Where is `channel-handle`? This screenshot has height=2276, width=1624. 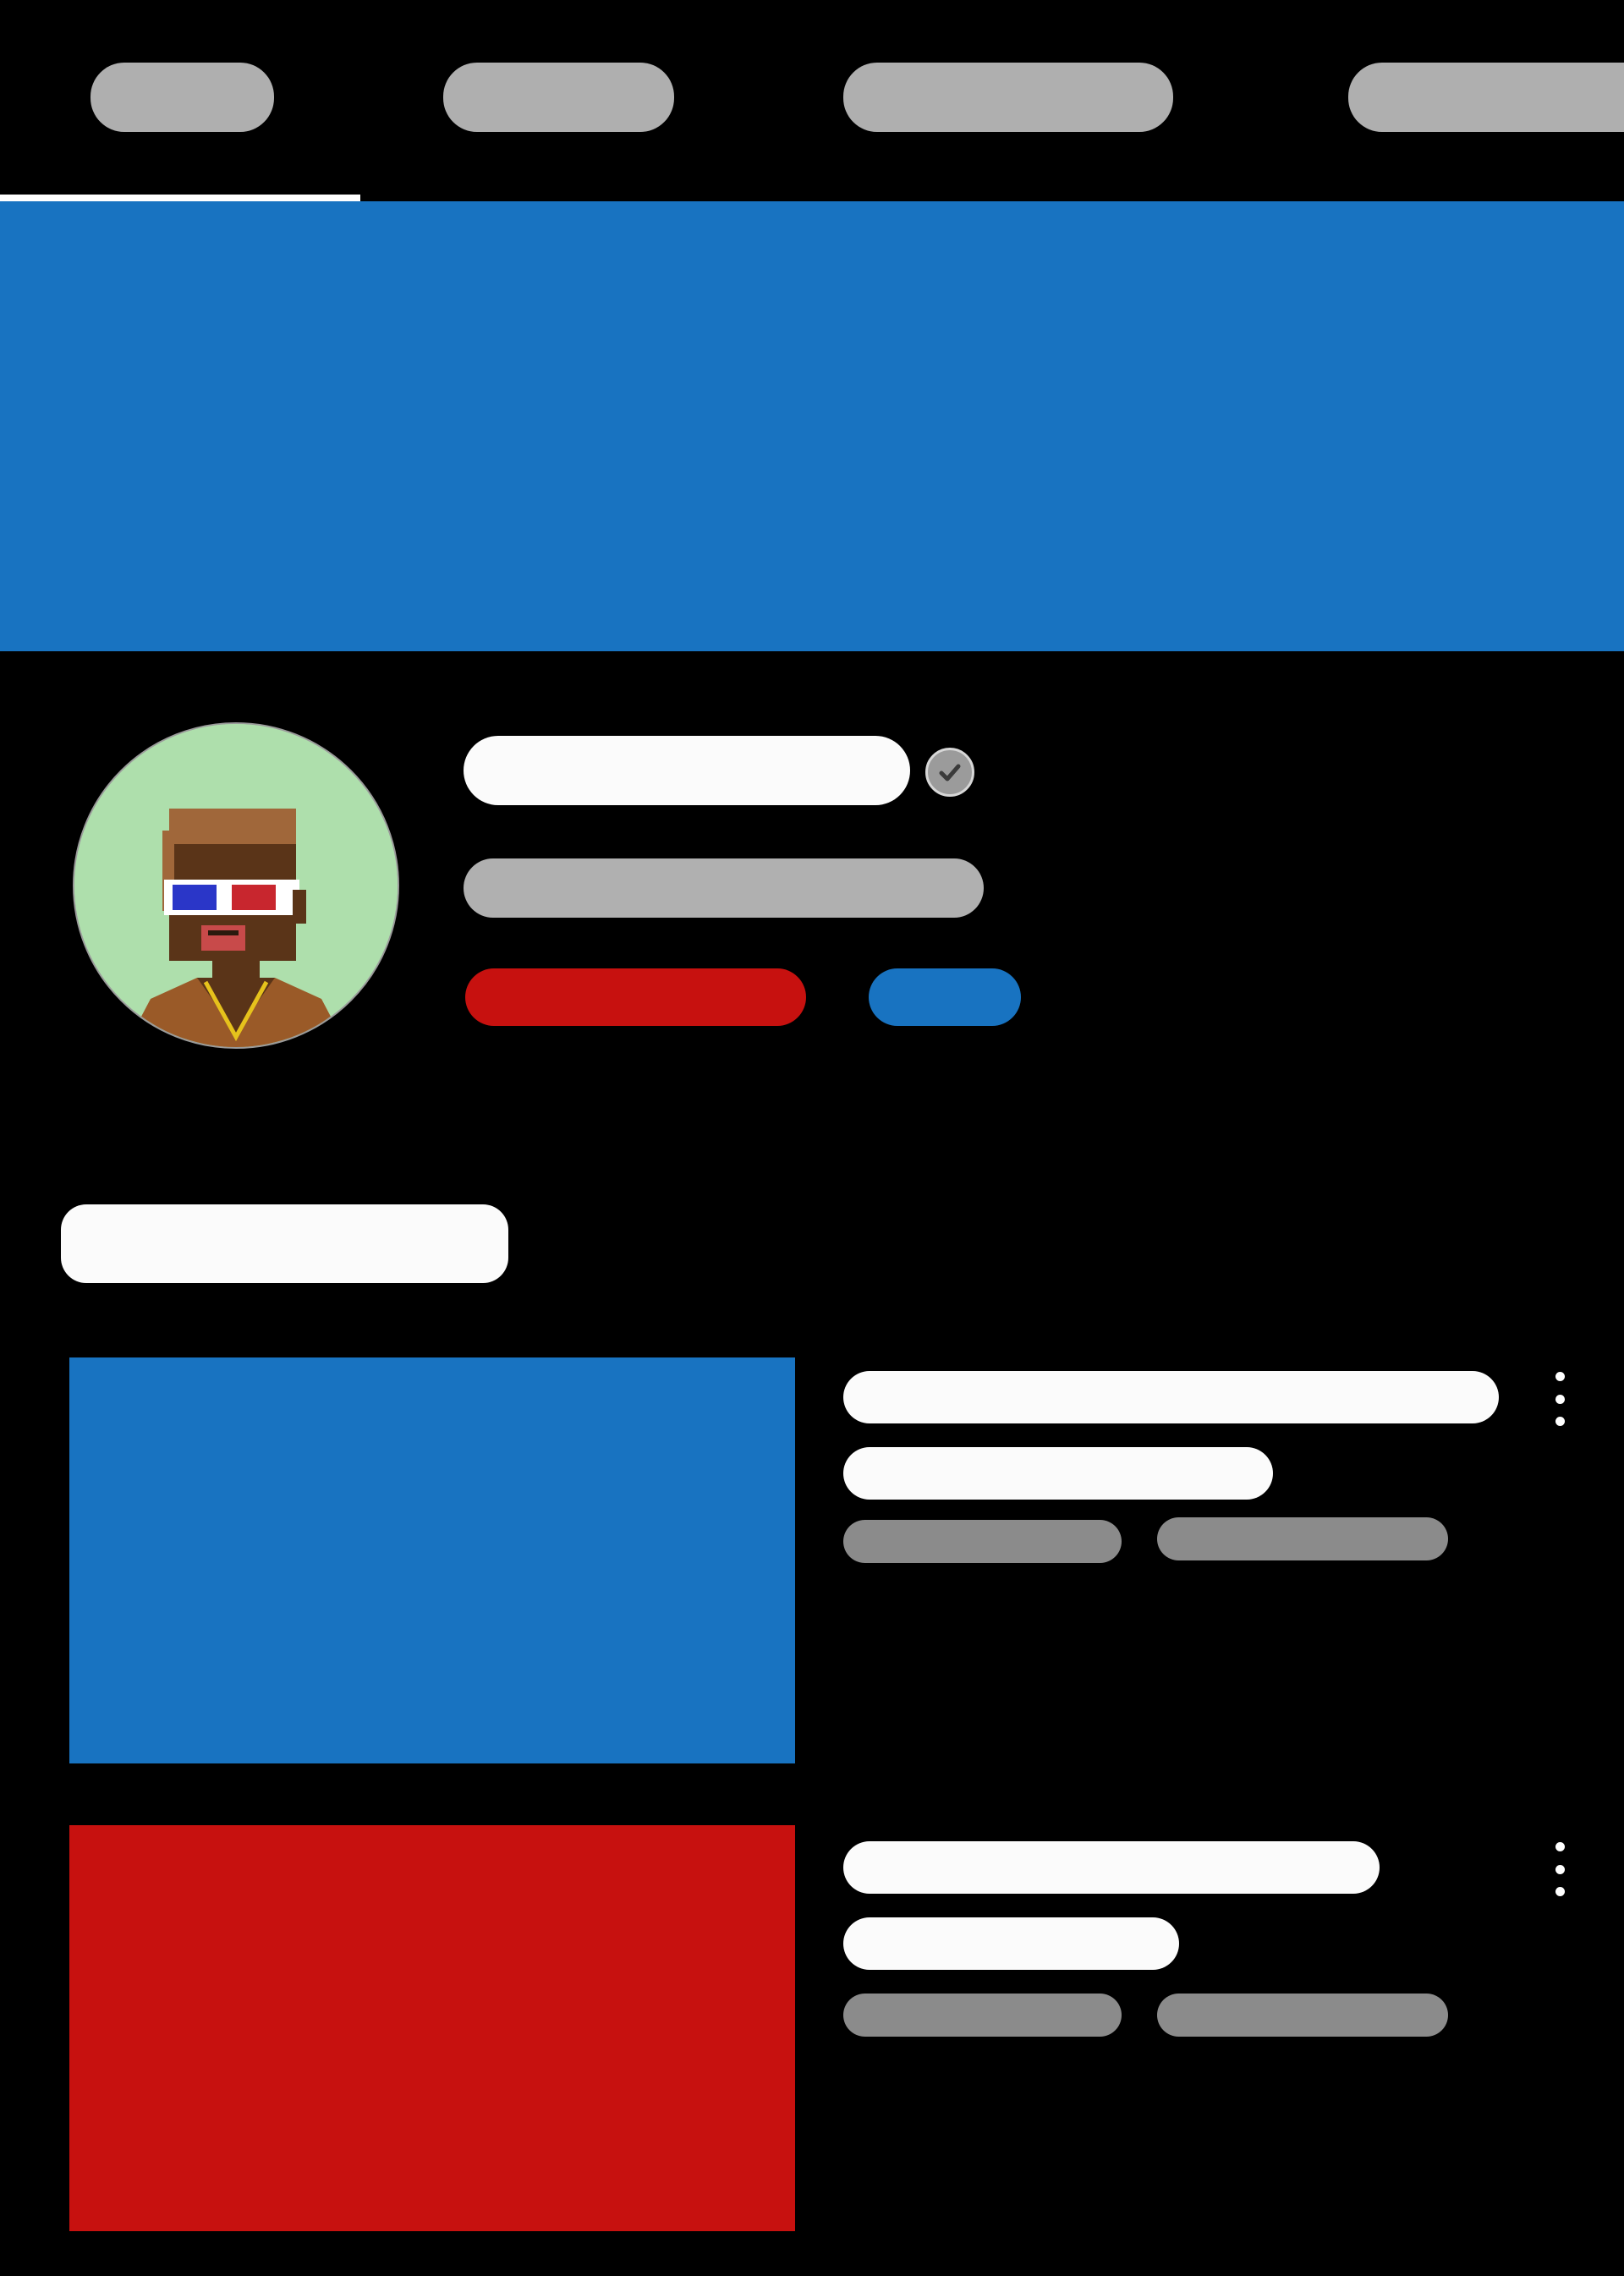
channel-handle is located at coordinates (724, 888).